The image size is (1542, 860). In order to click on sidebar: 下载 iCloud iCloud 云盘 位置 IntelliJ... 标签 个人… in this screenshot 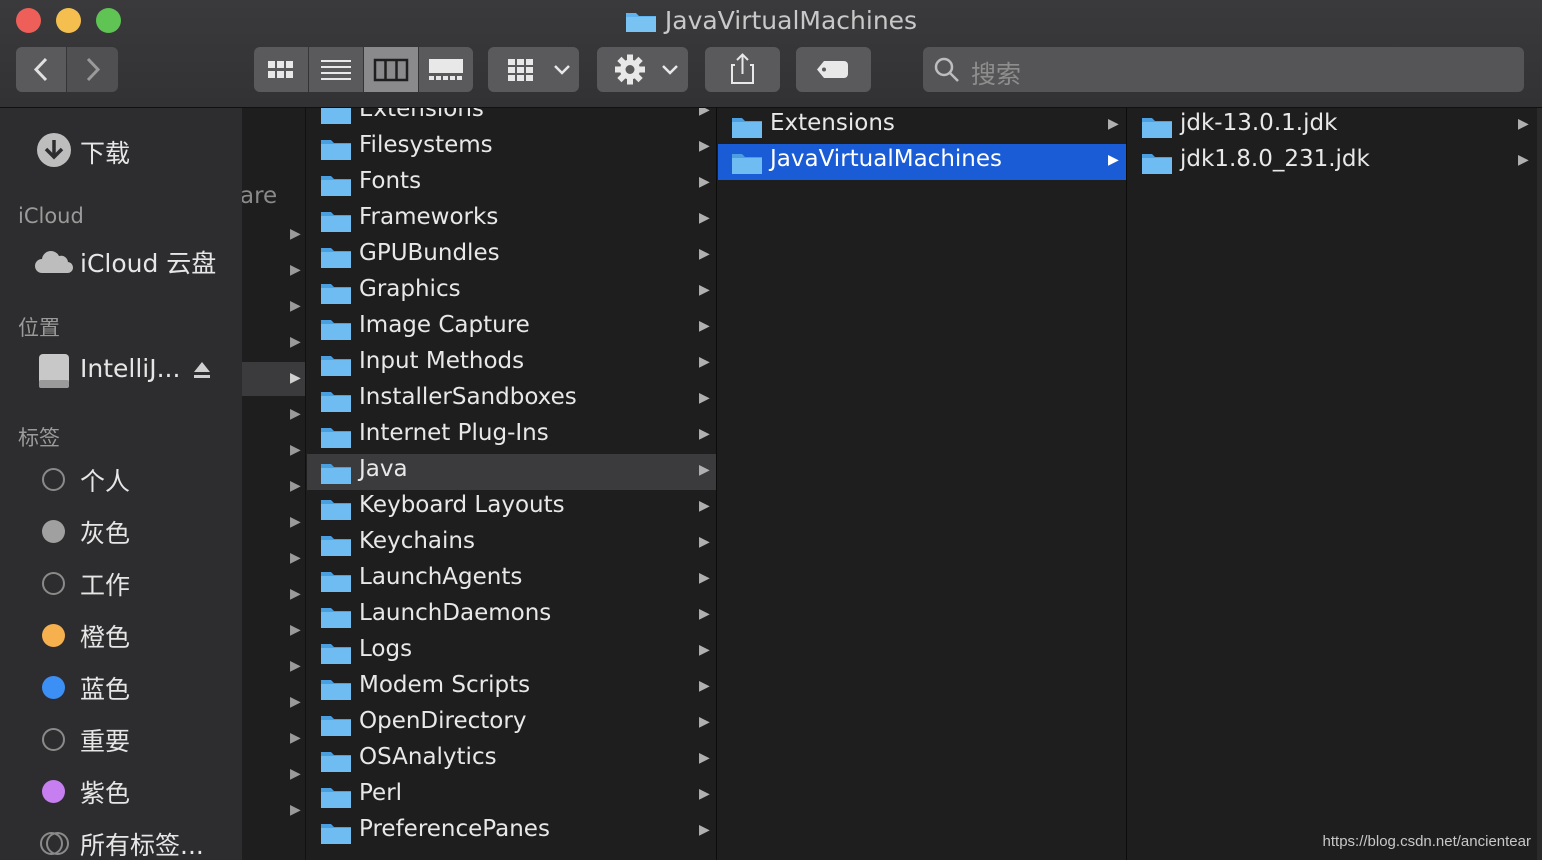, I will do `click(121, 484)`.